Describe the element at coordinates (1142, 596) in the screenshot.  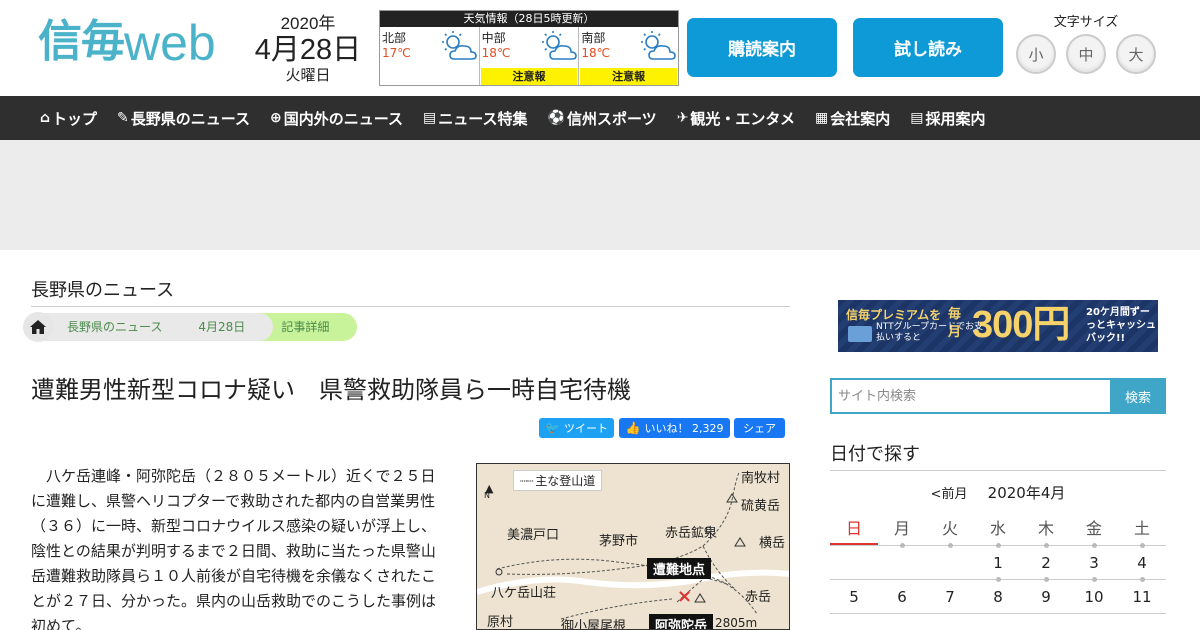
I see `calendar-day: 11` at that location.